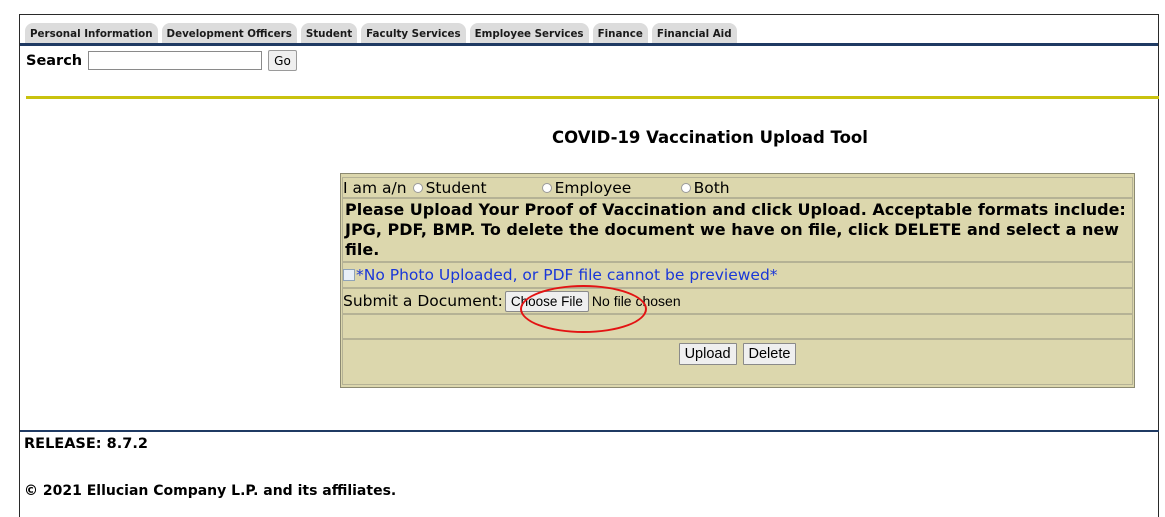  Describe the element at coordinates (769, 354) in the screenshot. I see `delete-button: Delete` at that location.